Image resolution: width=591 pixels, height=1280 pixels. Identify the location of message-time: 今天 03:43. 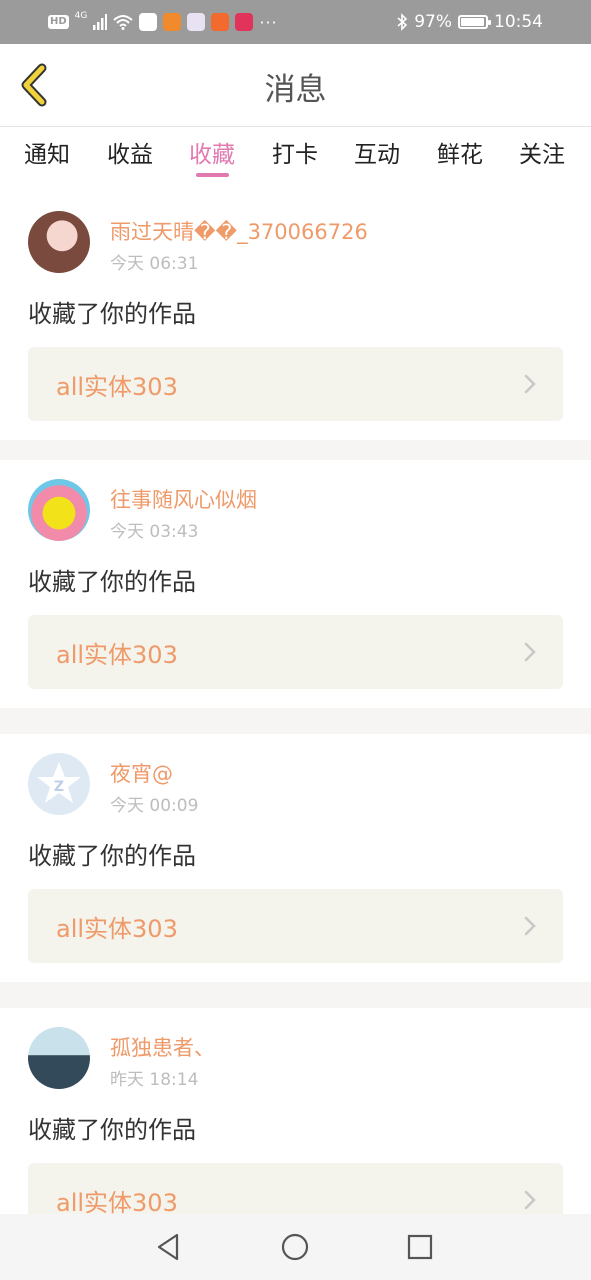
(154, 532).